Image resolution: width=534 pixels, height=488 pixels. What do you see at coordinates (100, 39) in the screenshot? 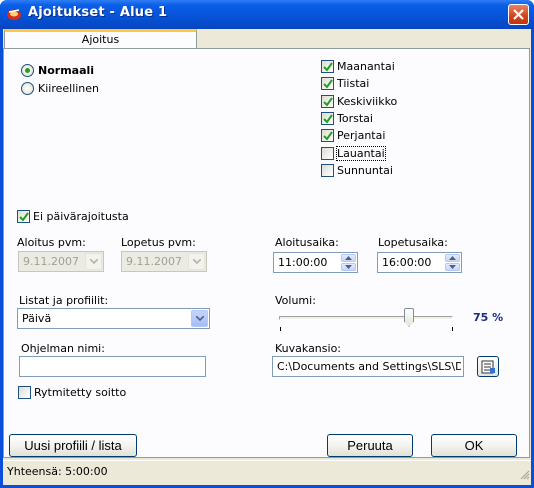
I see `tab-ajoitus: Ajoitus` at bounding box center [100, 39].